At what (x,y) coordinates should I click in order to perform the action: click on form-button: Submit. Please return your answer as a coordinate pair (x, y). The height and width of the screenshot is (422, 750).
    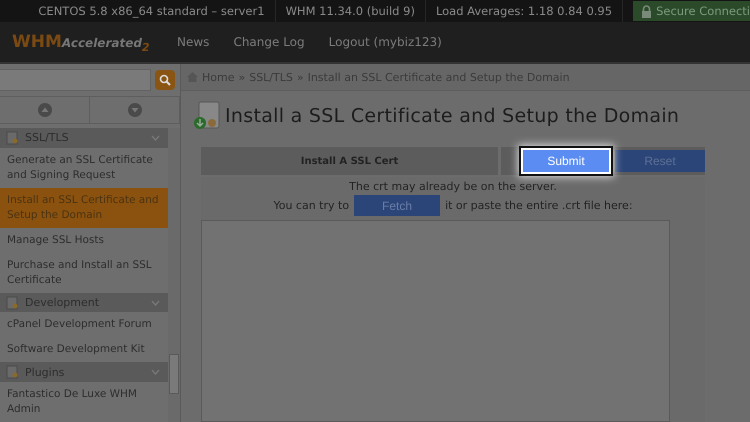
    Looking at the image, I should click on (566, 161).